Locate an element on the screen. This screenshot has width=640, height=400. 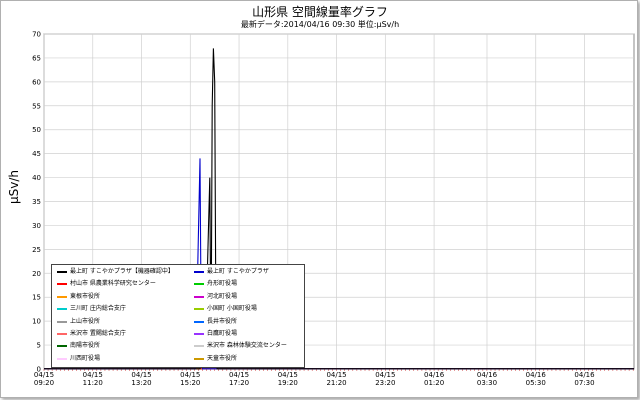
x-tick-time: 05:30 is located at coordinates (536, 383).